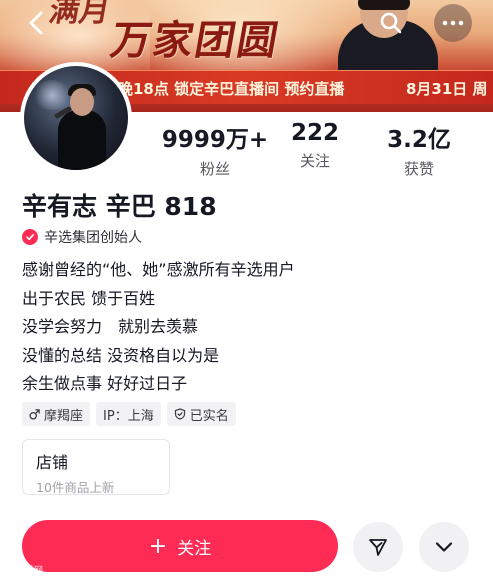  I want to click on profile-tags: 摩羯座 IP：上海 已实名, so click(129, 414).